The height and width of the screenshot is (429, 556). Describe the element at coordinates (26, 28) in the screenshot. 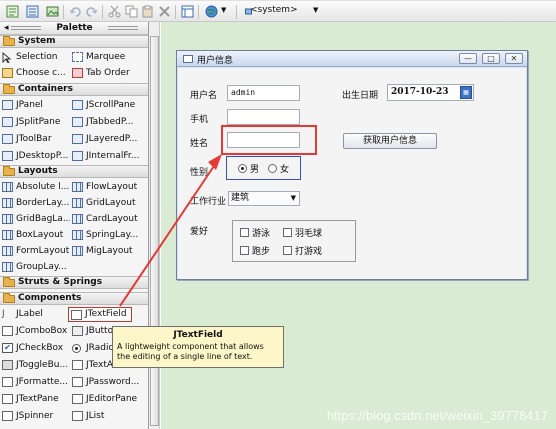

I see `palette-grip-left` at that location.